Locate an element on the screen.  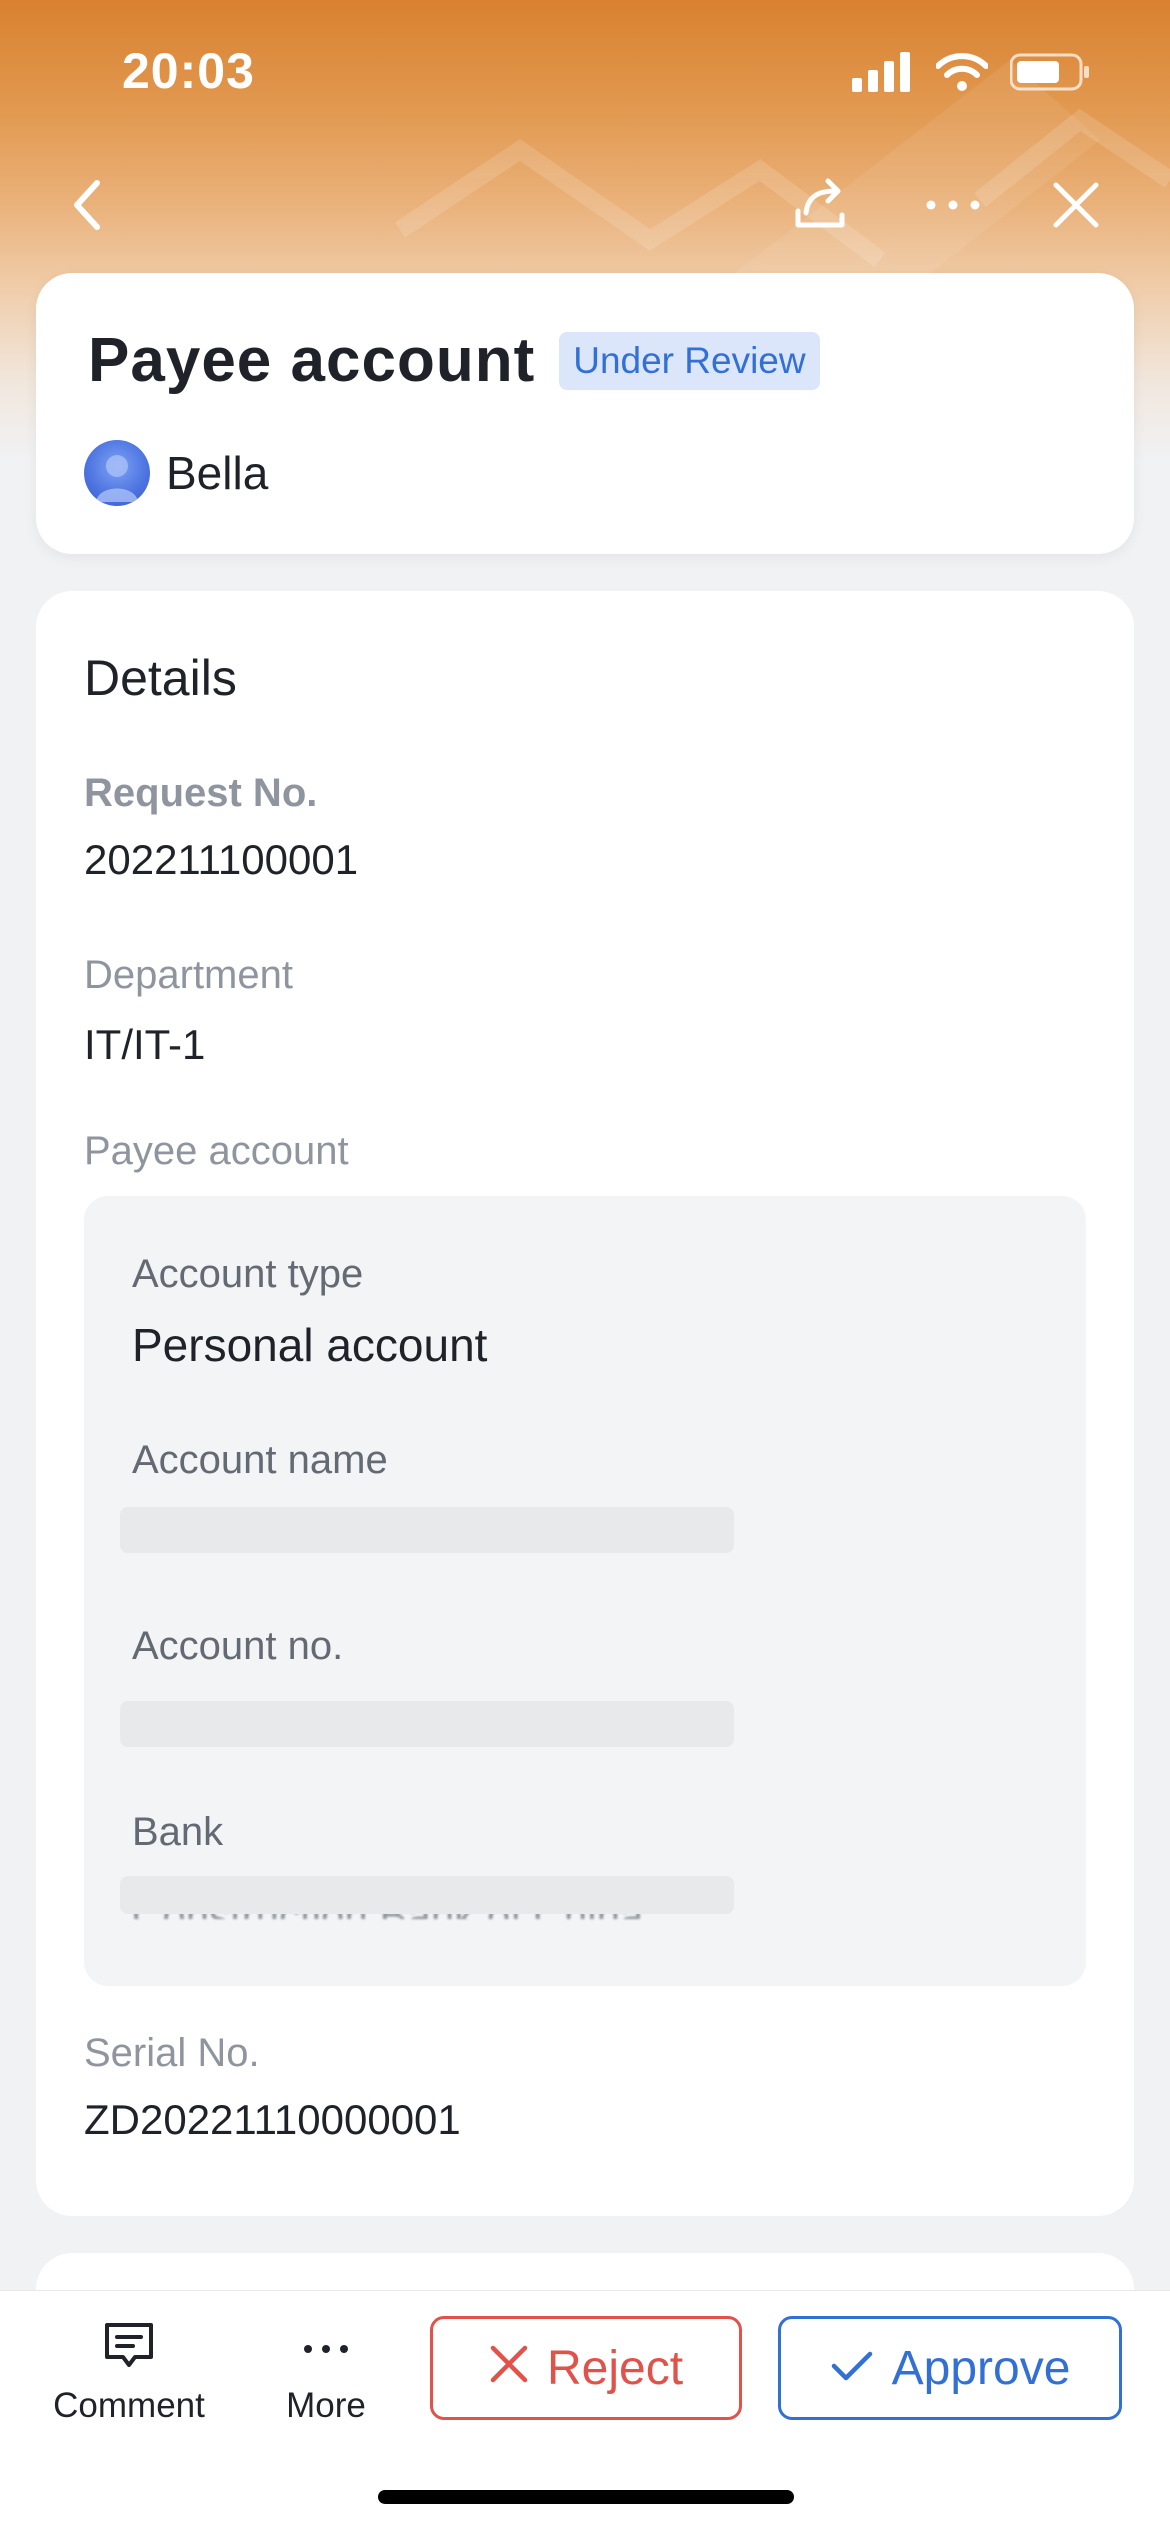
request-no-value: 202211100001 is located at coordinates (221, 859).